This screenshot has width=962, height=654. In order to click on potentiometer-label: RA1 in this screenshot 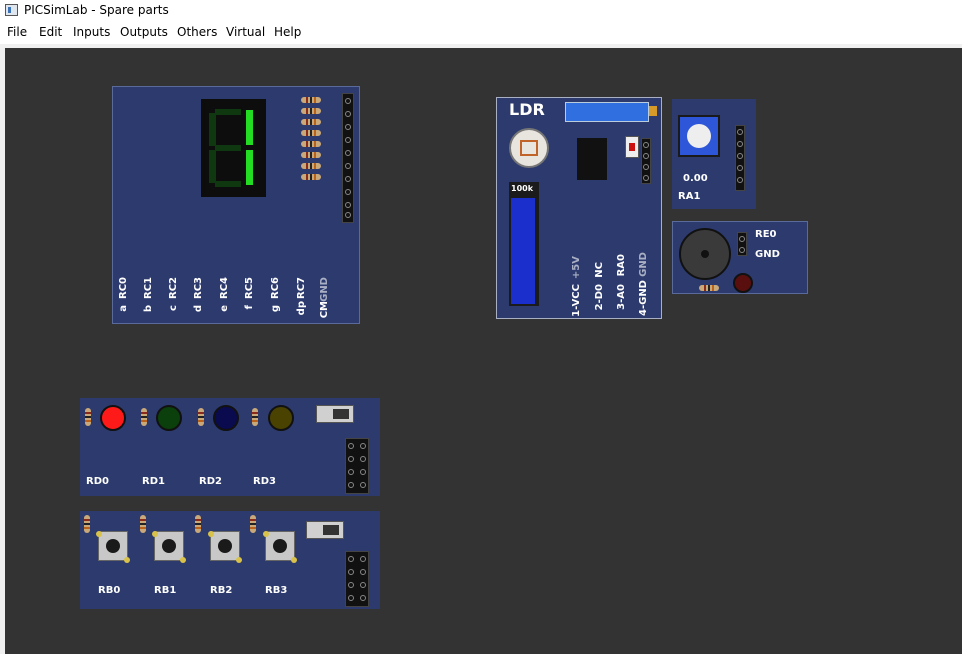, I will do `click(689, 196)`.